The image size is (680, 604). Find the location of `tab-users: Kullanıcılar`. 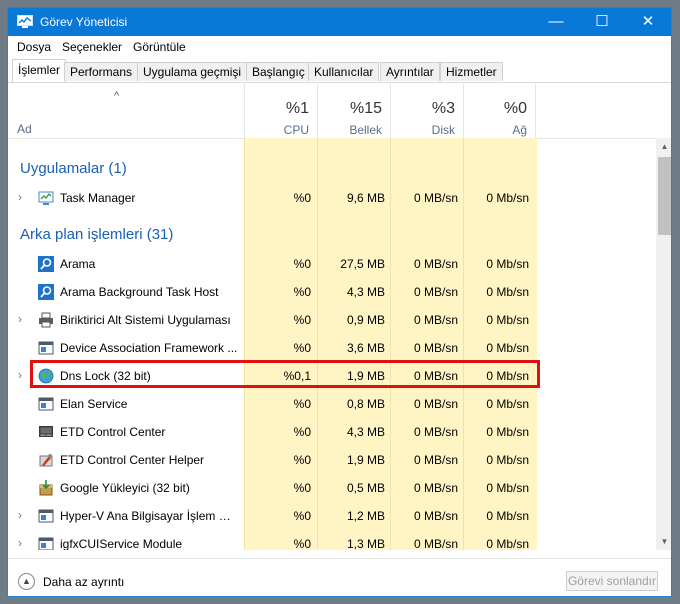

tab-users: Kullanıcılar is located at coordinates (344, 71).